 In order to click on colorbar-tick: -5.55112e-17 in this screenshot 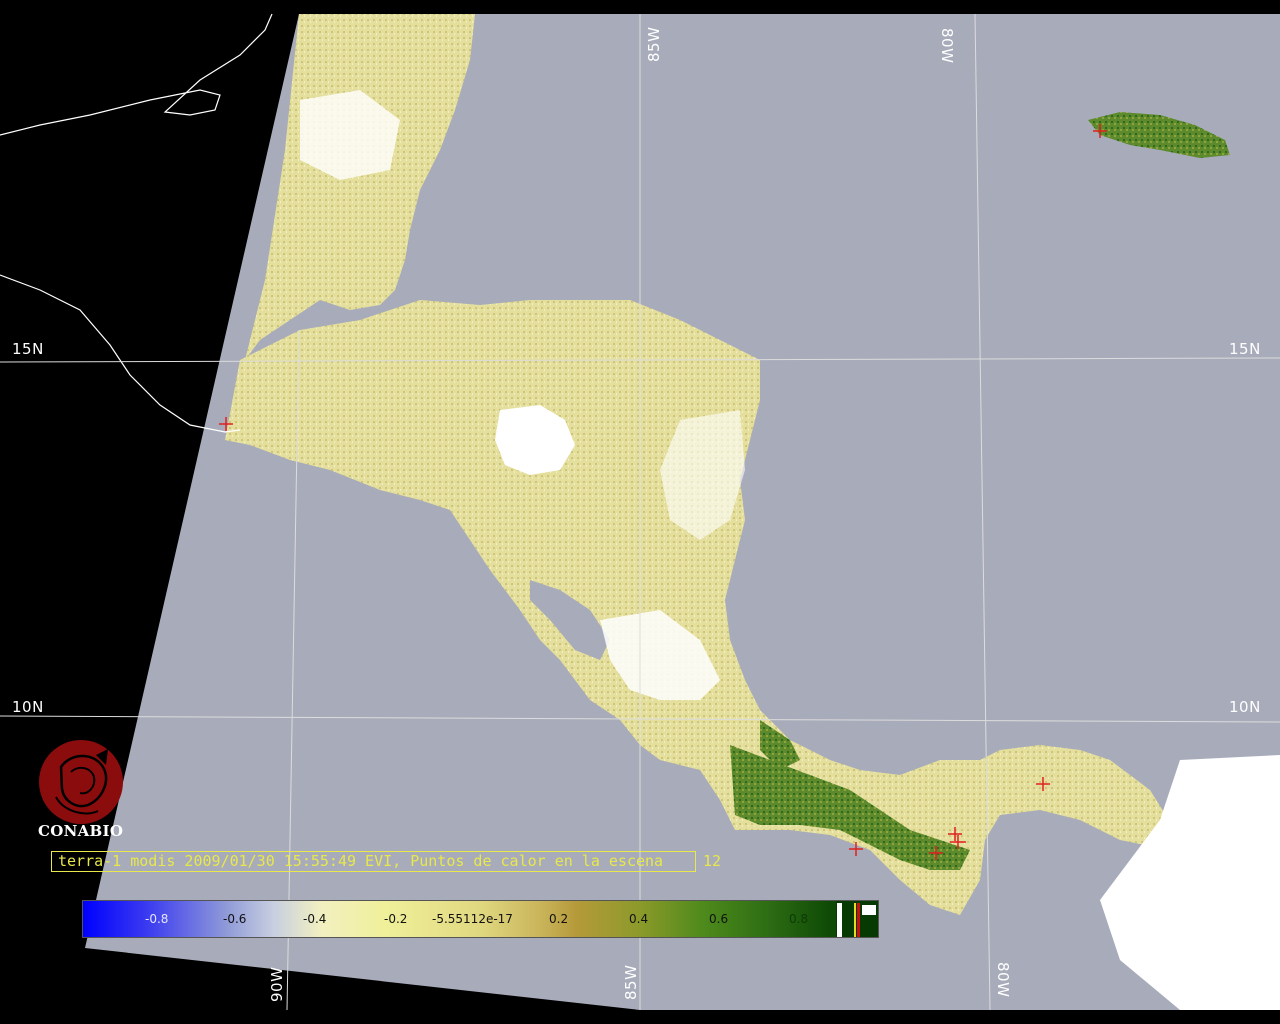, I will do `click(472, 919)`.